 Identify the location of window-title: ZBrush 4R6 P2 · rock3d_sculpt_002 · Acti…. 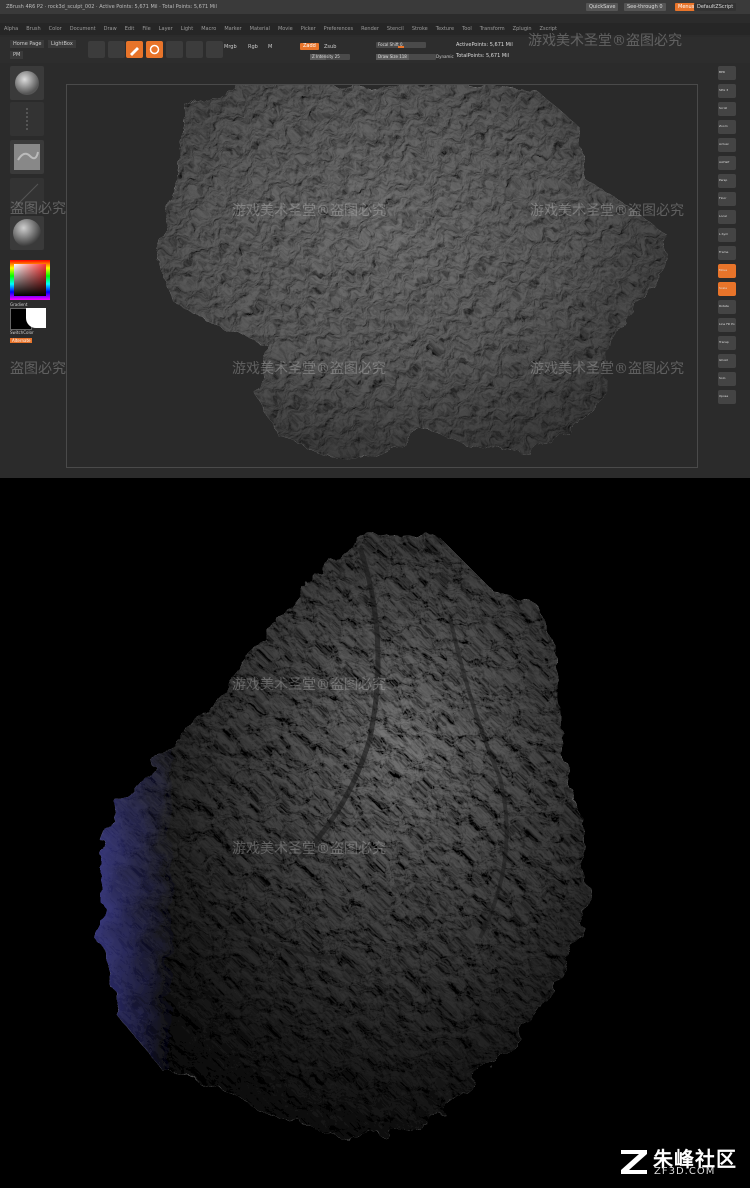
(111, 7).